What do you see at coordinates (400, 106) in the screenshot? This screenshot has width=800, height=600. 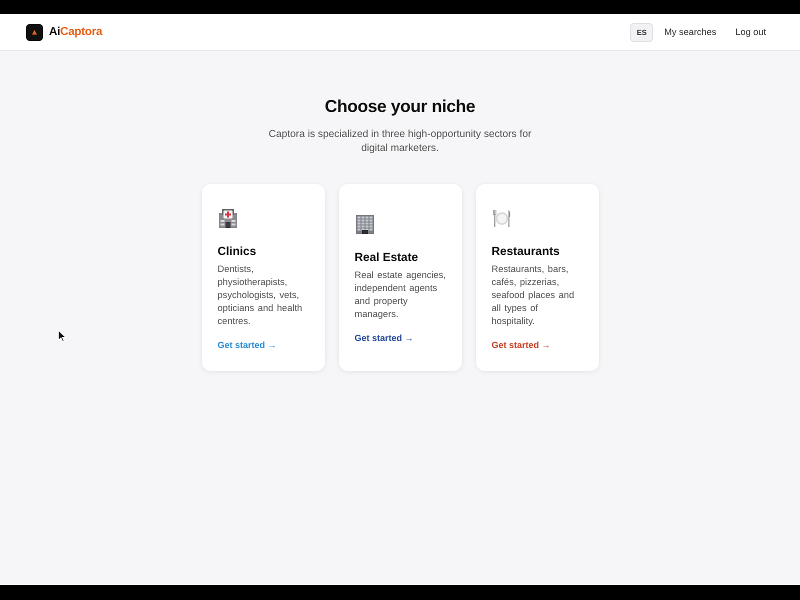 I see `page-title: Choose your niche` at bounding box center [400, 106].